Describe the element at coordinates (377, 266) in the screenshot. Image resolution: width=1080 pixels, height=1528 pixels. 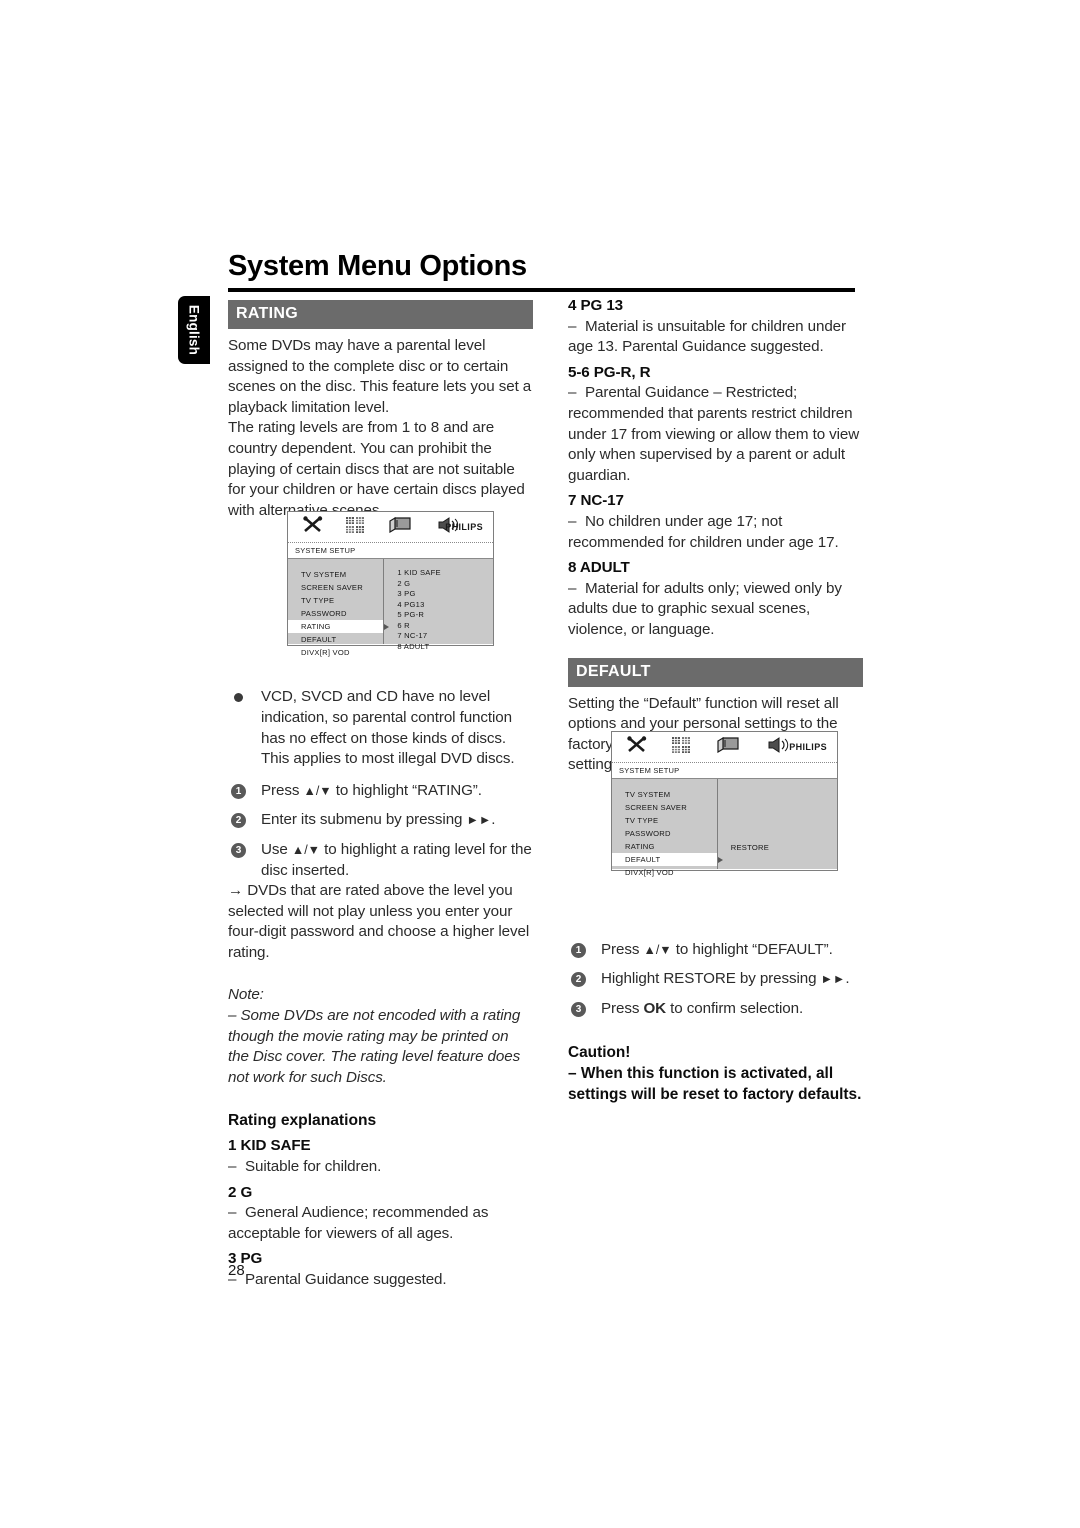
I see `page-title: System Menu Options` at that location.